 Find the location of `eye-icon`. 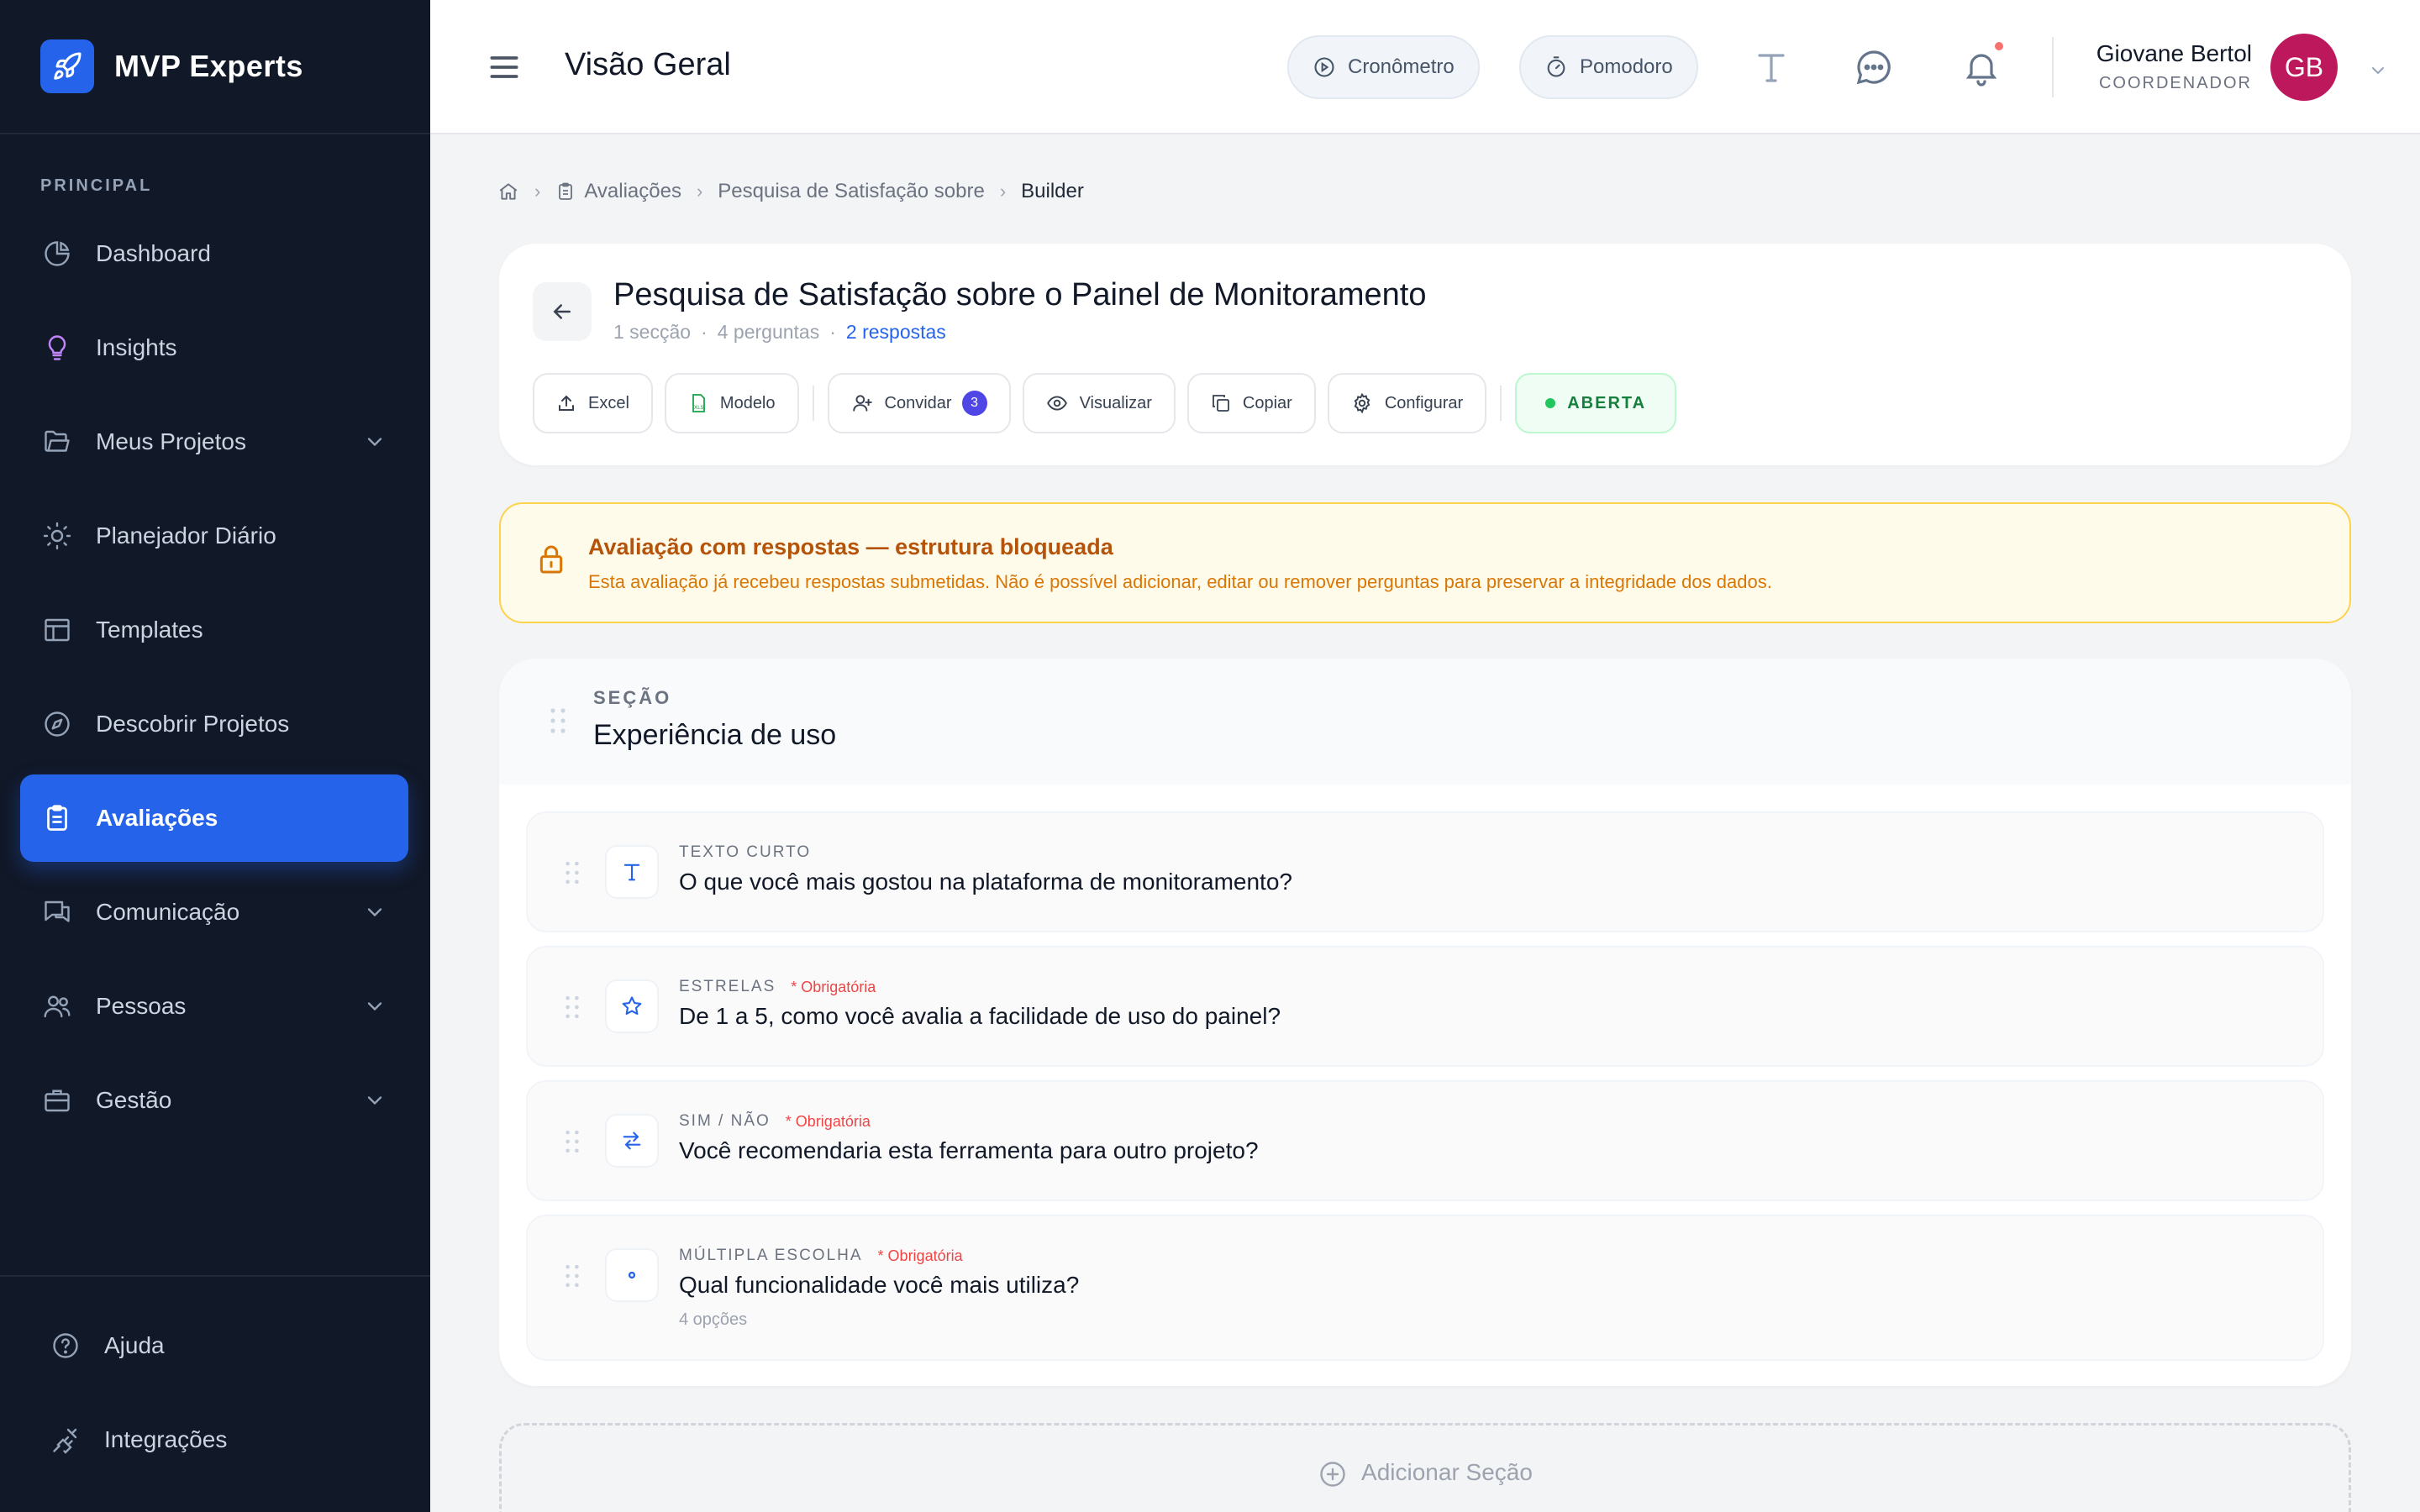

eye-icon is located at coordinates (1057, 403).